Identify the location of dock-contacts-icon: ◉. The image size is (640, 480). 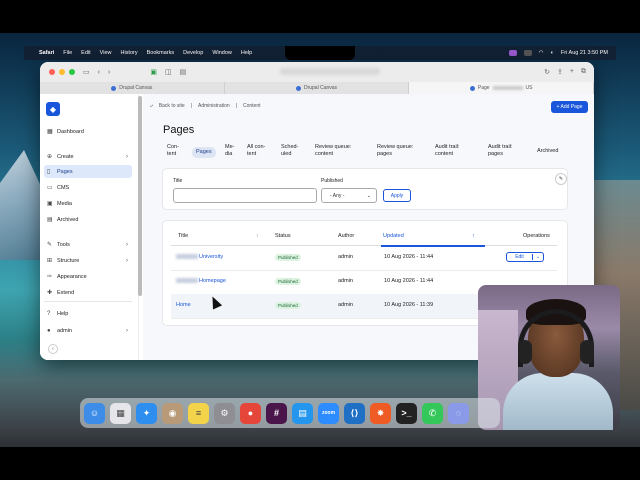
(172, 413).